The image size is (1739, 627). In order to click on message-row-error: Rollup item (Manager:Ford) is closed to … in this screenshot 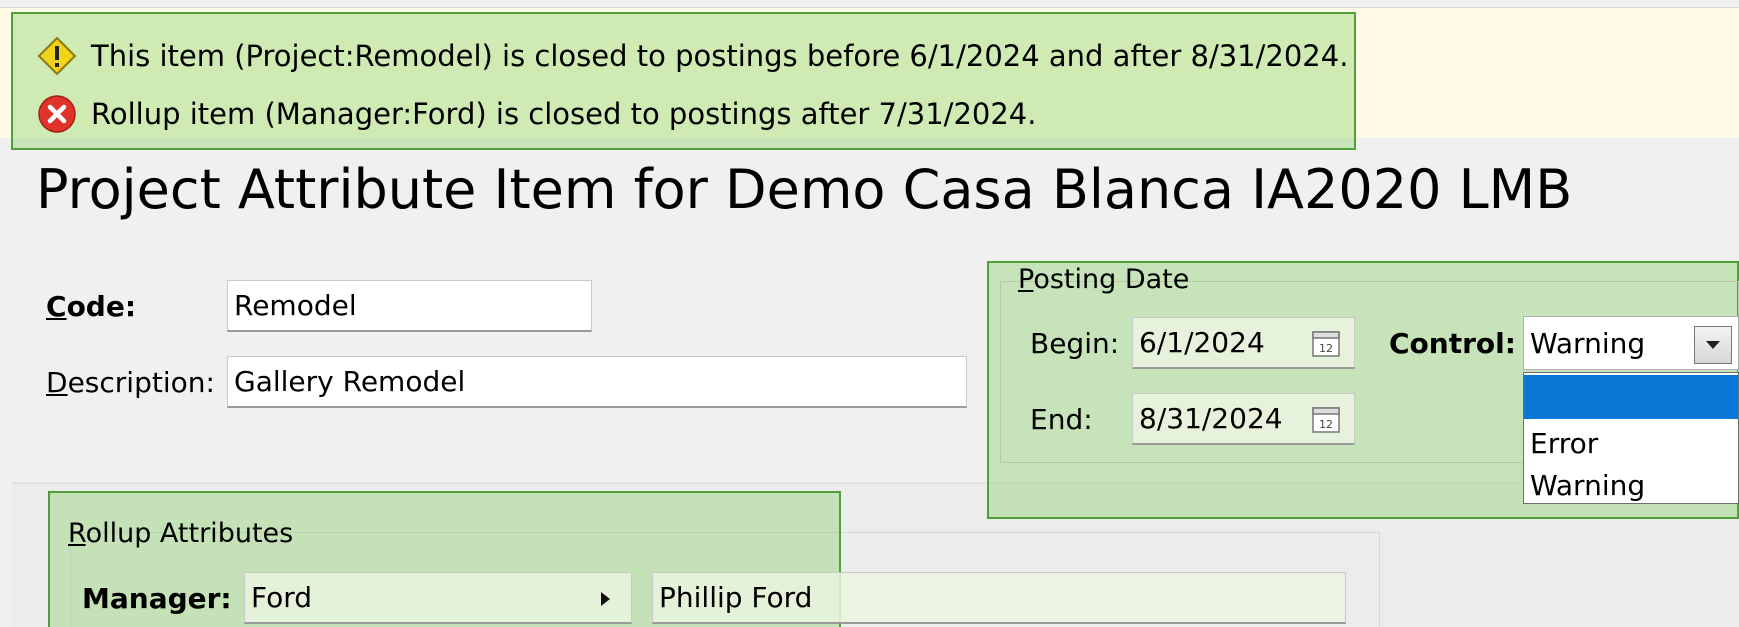, I will do `click(536, 114)`.